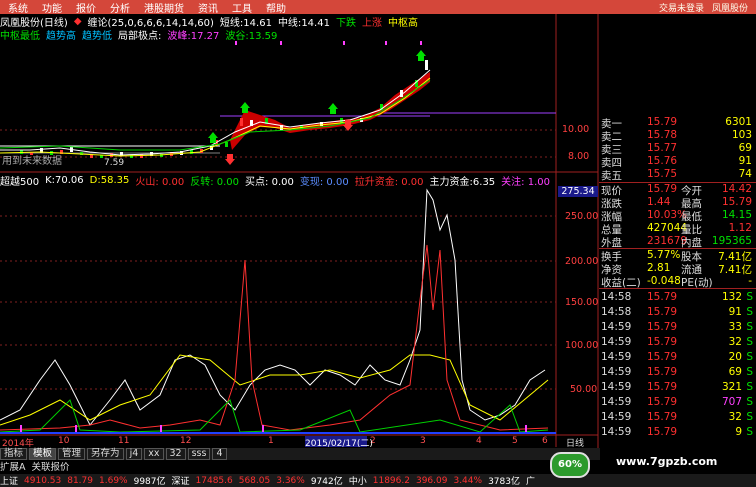  What do you see at coordinates (677, 162) in the screenshot?
I see `ask-row: 卖四 15.76 91` at bounding box center [677, 162].